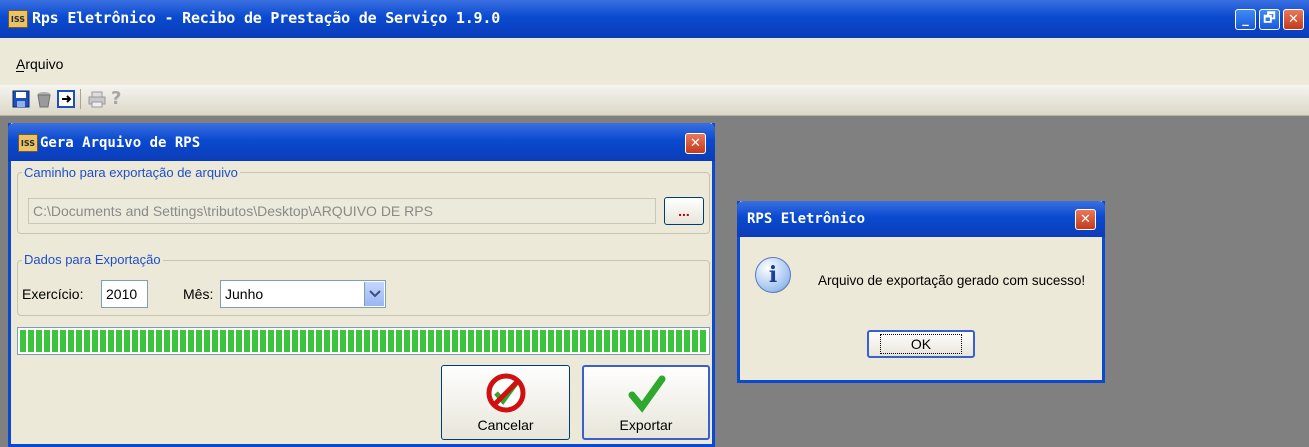 This screenshot has width=1309, height=447. I want to click on info-icon: i, so click(773, 275).